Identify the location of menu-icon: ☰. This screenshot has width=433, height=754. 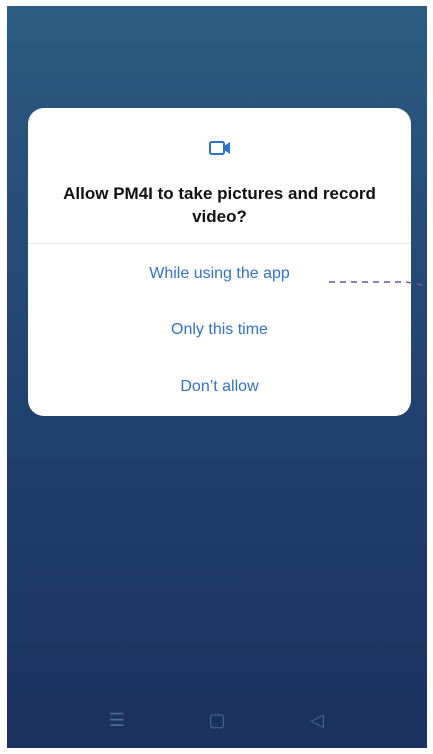
(117, 720).